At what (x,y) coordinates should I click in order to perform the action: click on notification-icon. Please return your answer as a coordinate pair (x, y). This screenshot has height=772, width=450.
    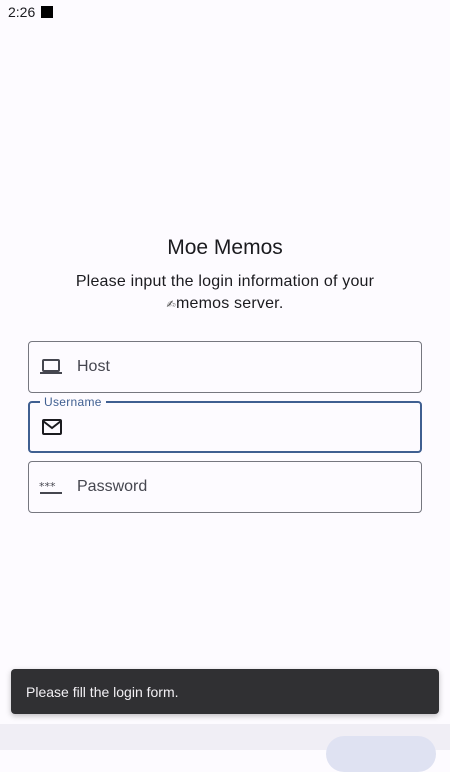
    Looking at the image, I should click on (47, 12).